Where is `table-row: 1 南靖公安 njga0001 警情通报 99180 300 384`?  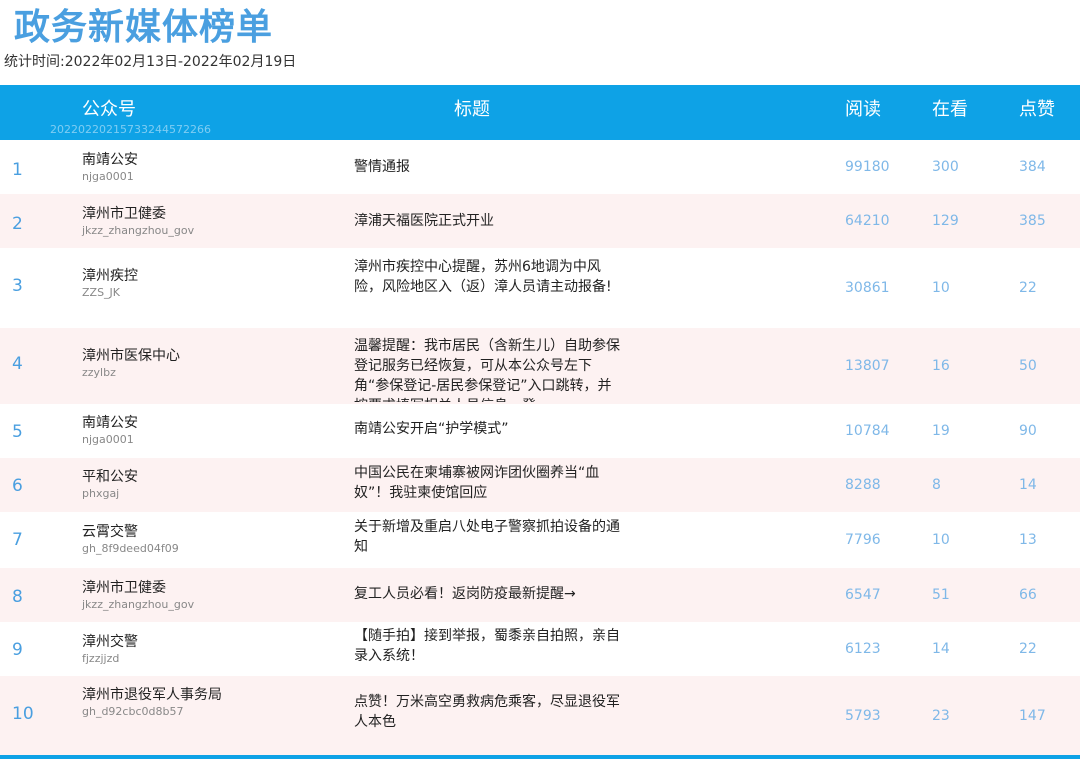 table-row: 1 南靖公安 njga0001 警情通报 99180 300 384 is located at coordinates (540, 167).